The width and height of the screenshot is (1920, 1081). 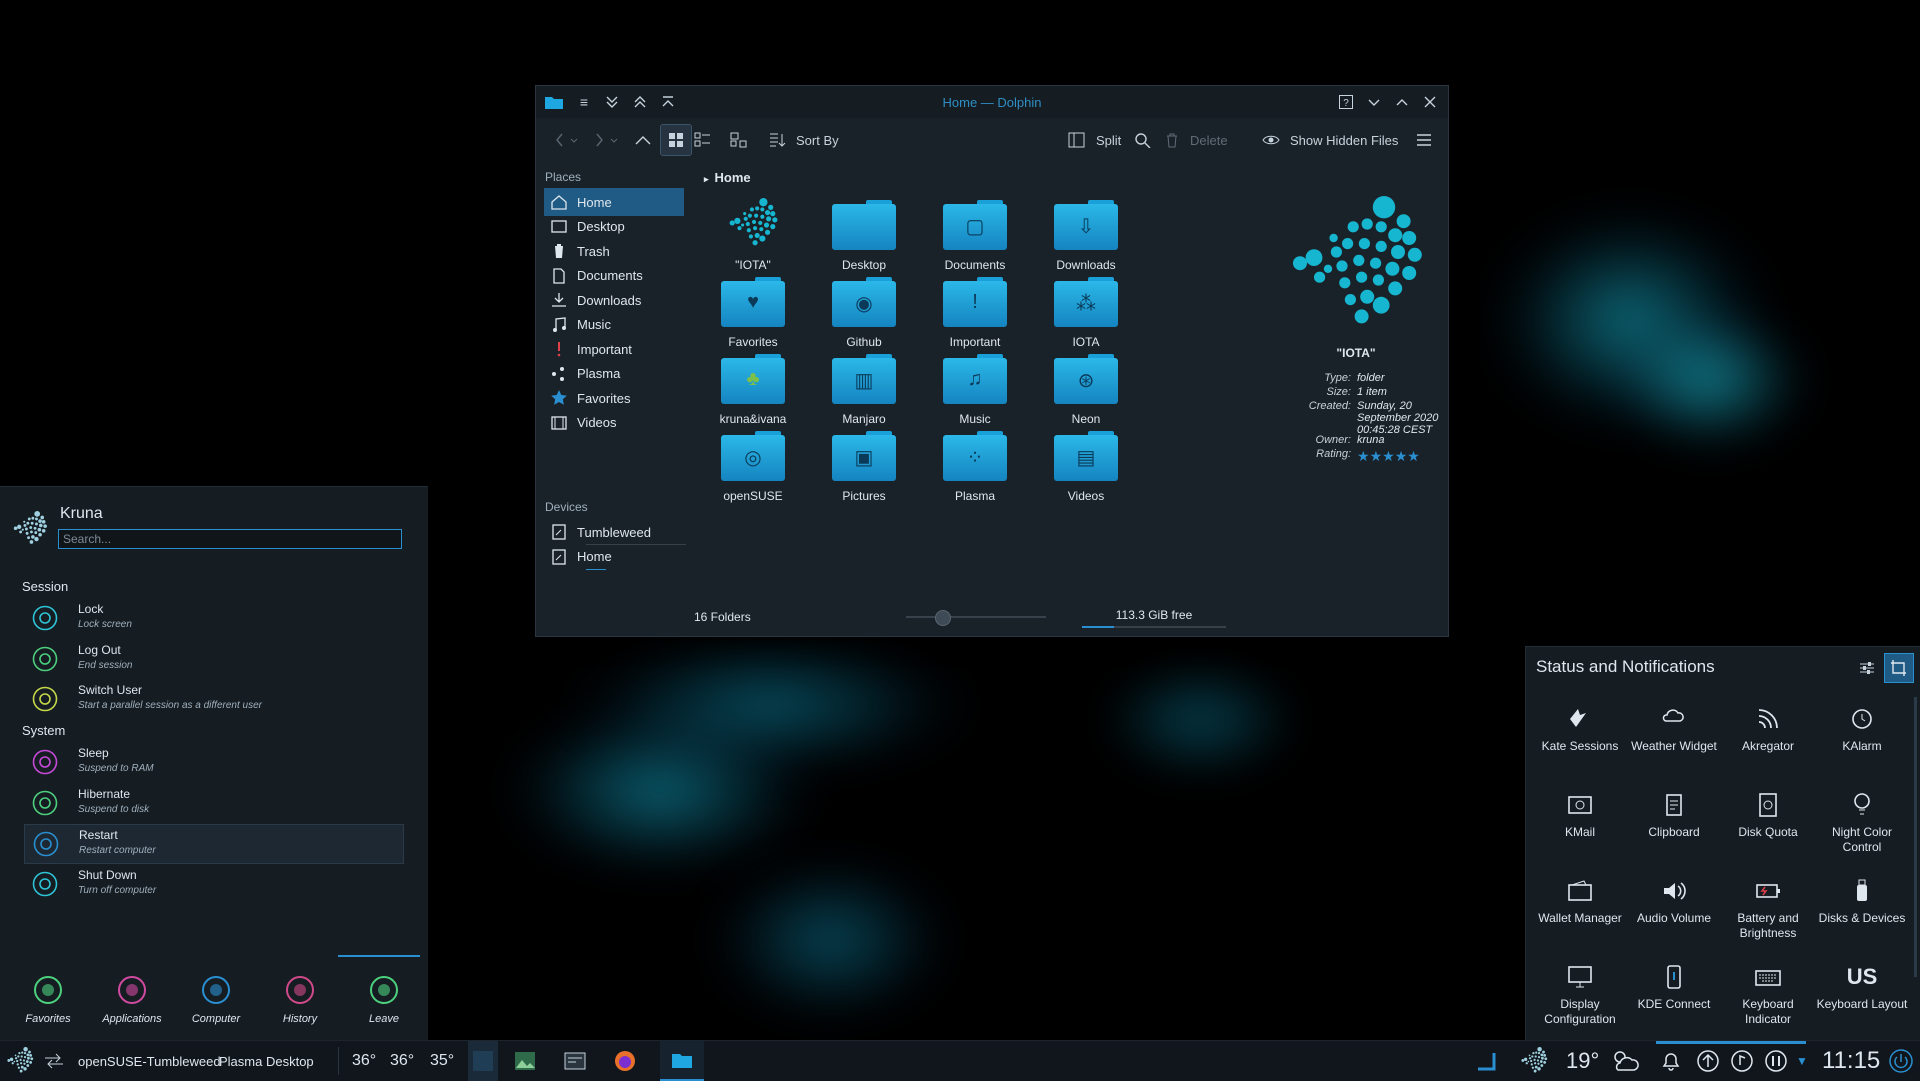 I want to click on icons-view-button, so click(x=676, y=140).